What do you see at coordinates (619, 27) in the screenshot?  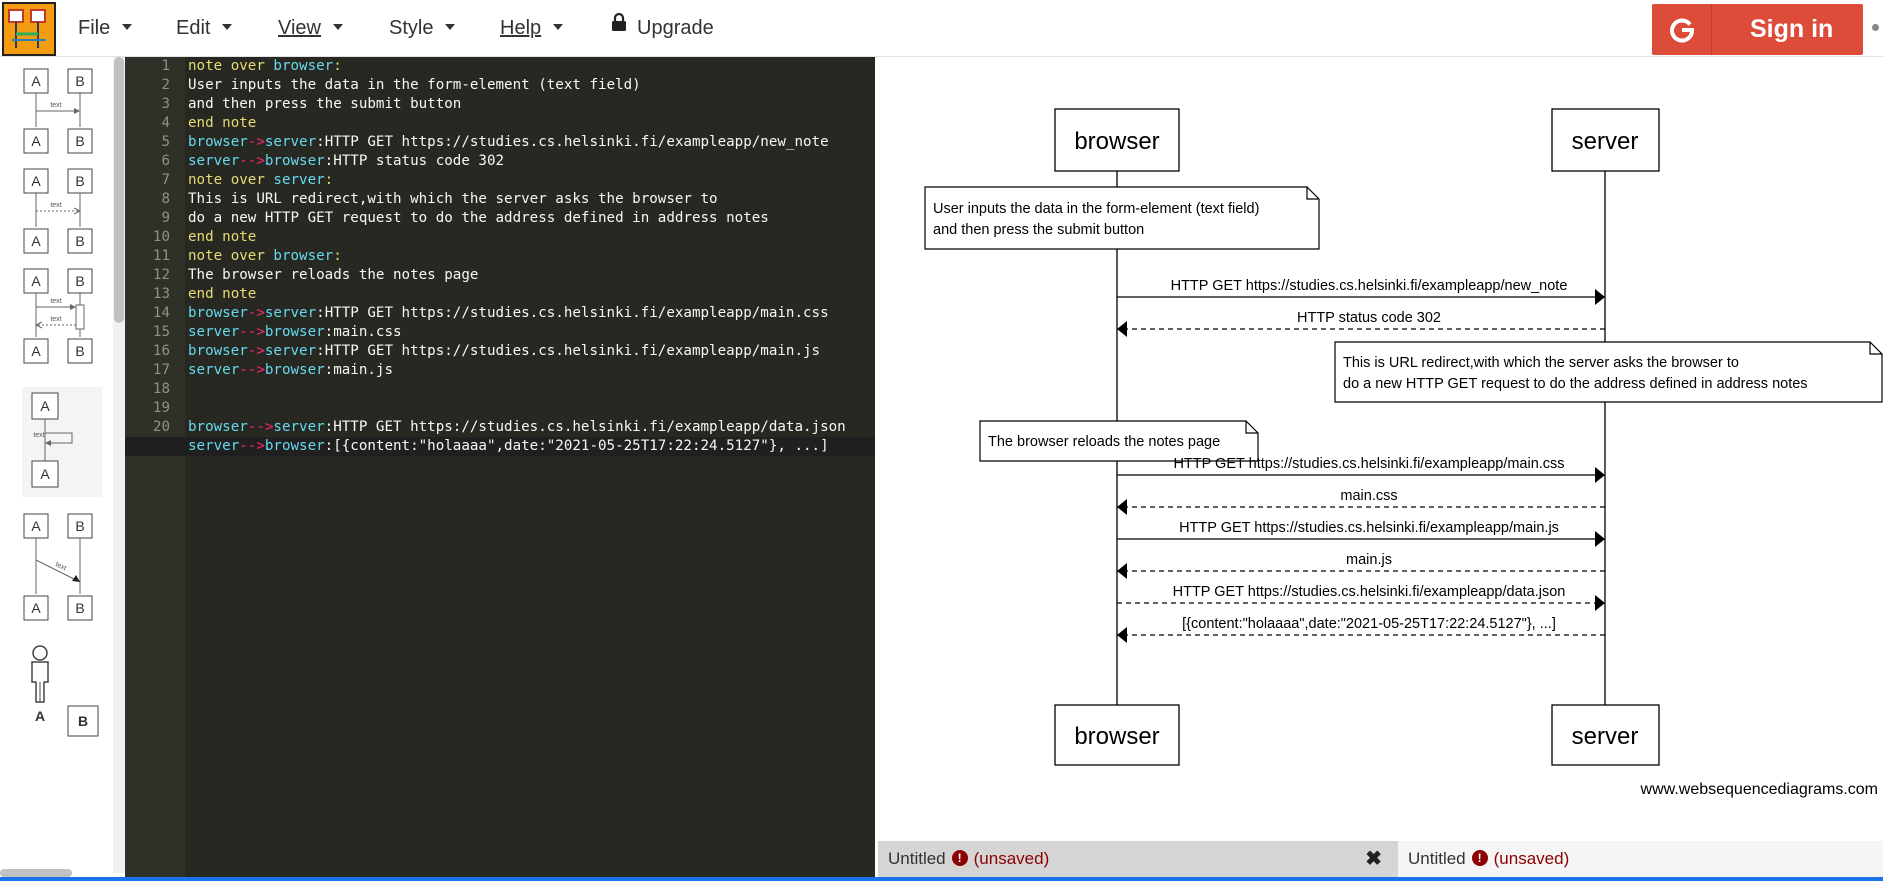 I see `lock-icon` at bounding box center [619, 27].